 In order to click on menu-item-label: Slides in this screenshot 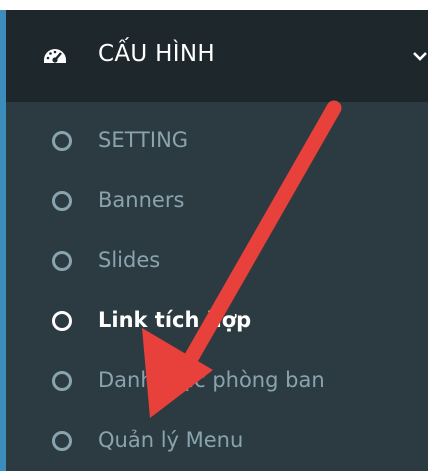, I will do `click(129, 260)`.